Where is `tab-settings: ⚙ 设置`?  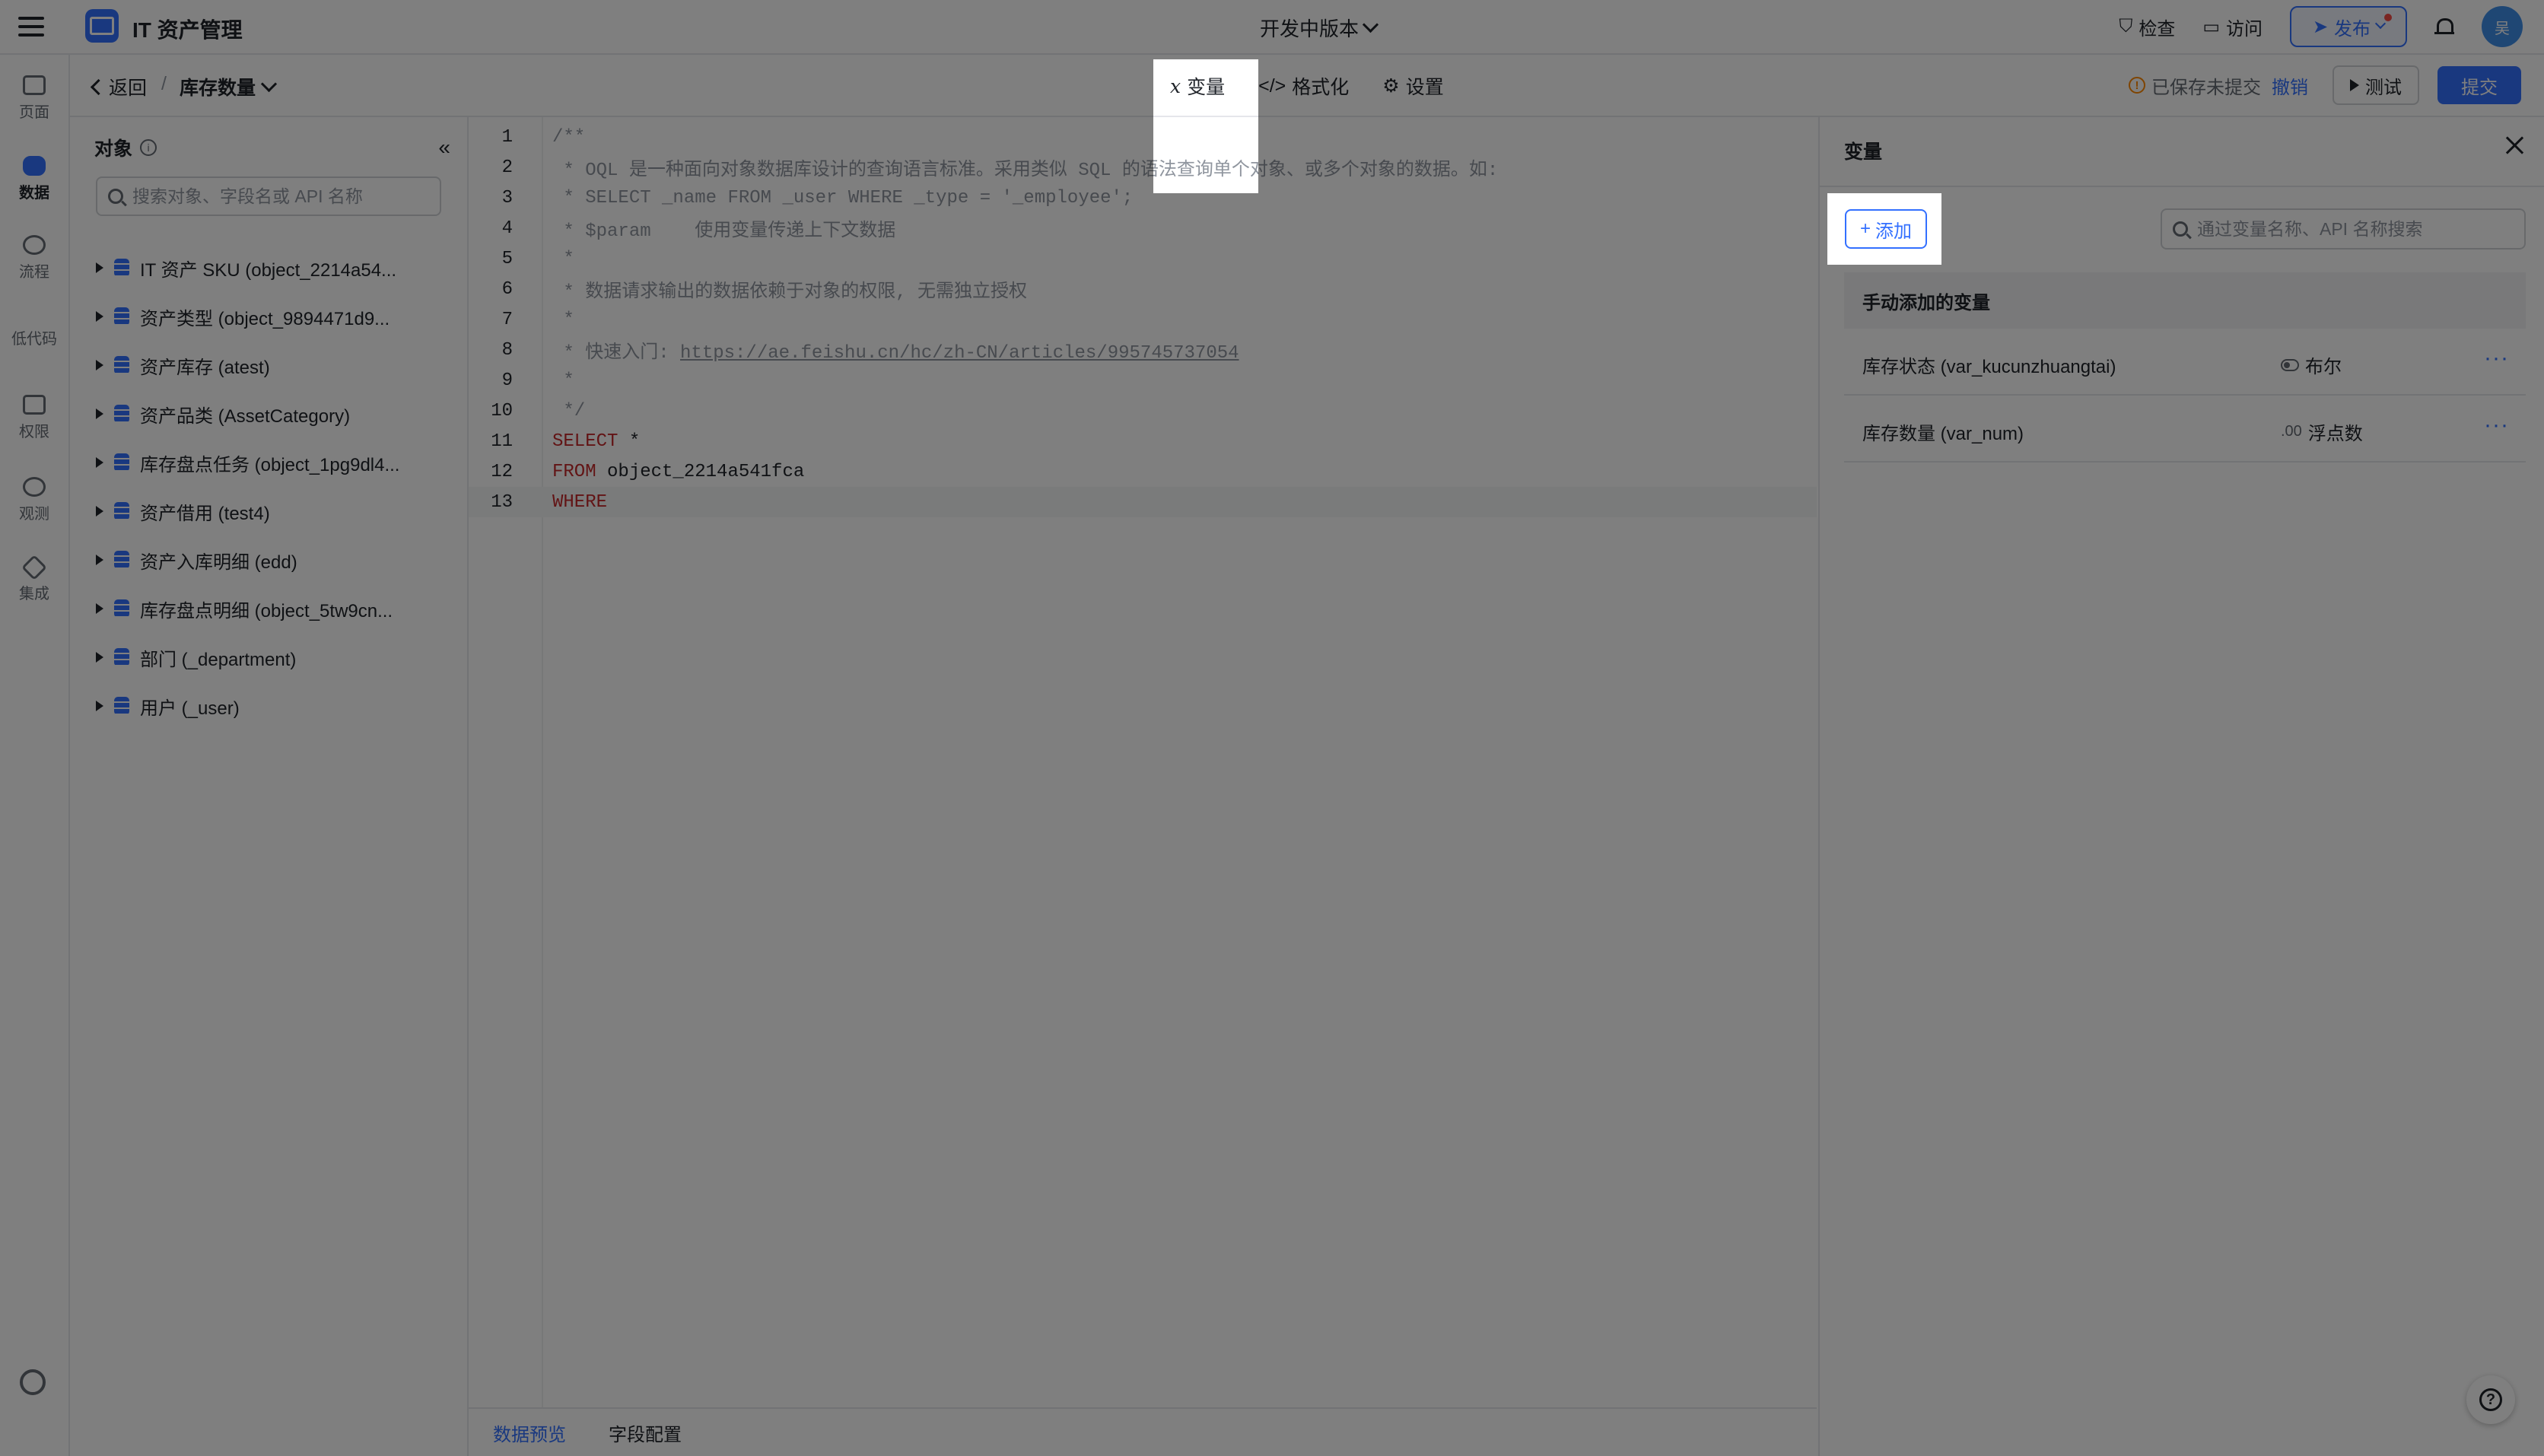 tab-settings: ⚙ 设置 is located at coordinates (1413, 86).